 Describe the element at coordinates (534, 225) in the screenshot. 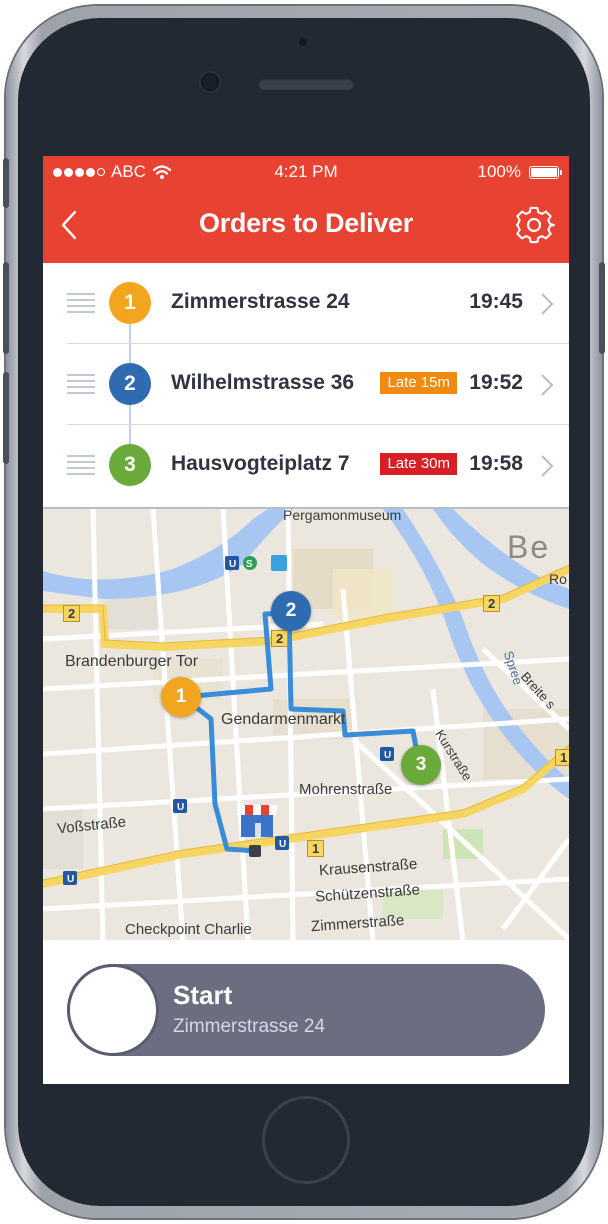

I see `gear-icon` at that location.